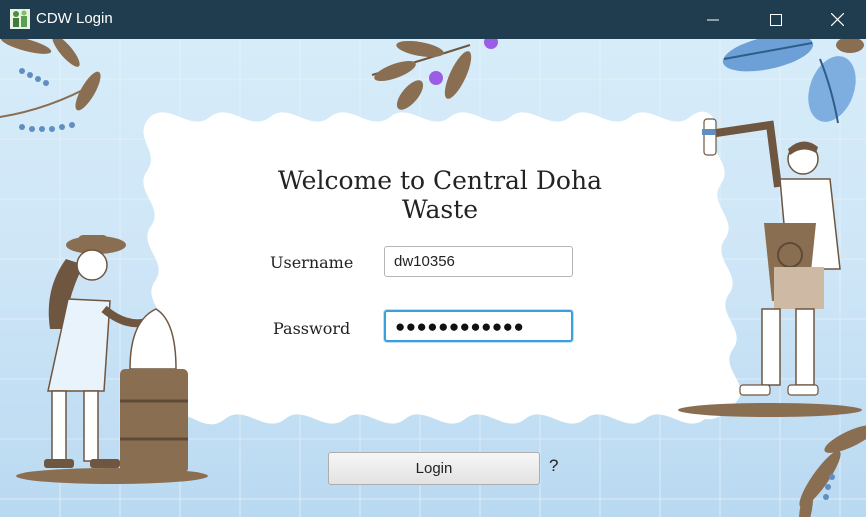 Image resolution: width=866 pixels, height=517 pixels. I want to click on username-field, so click(478, 261).